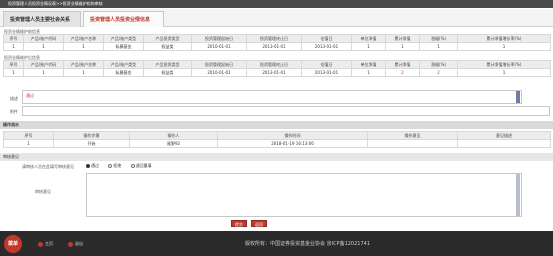  Describe the element at coordinates (43, 191) in the screenshot. I see `opinion-label: 审核意见` at that location.